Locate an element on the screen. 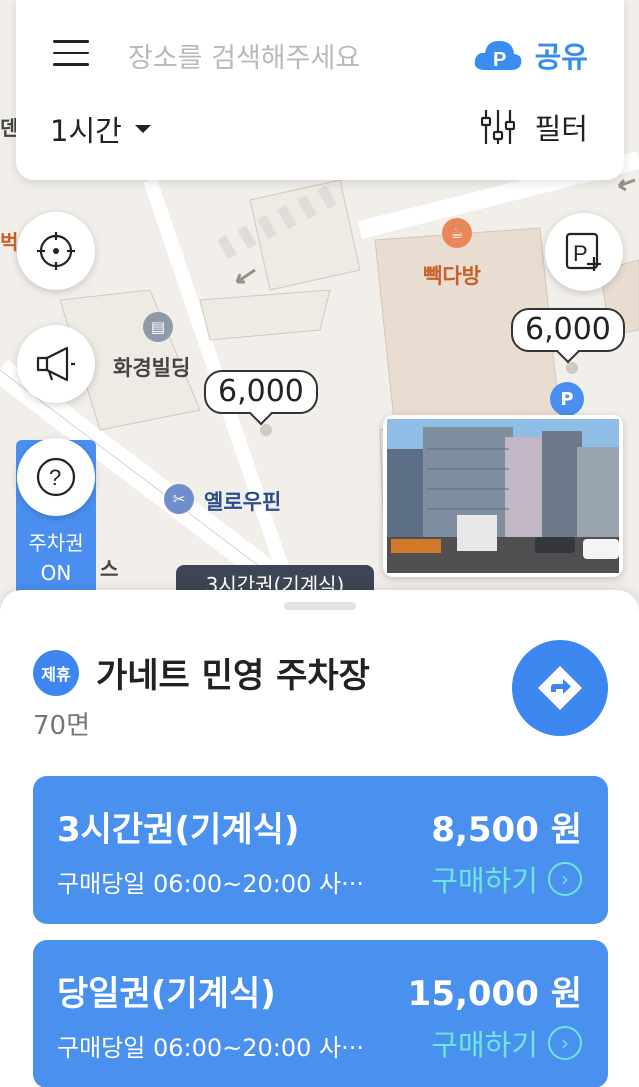 This screenshot has height=1087, width=639. poi-label-edge-2: 벅 is located at coordinates (9, 242).